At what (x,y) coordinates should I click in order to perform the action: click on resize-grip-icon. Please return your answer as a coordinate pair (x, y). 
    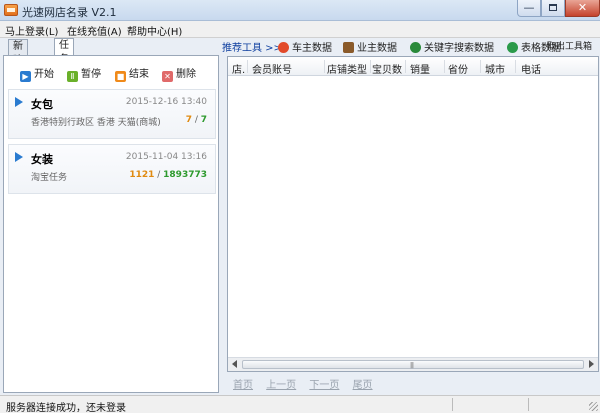
    Looking at the image, I should click on (593, 406).